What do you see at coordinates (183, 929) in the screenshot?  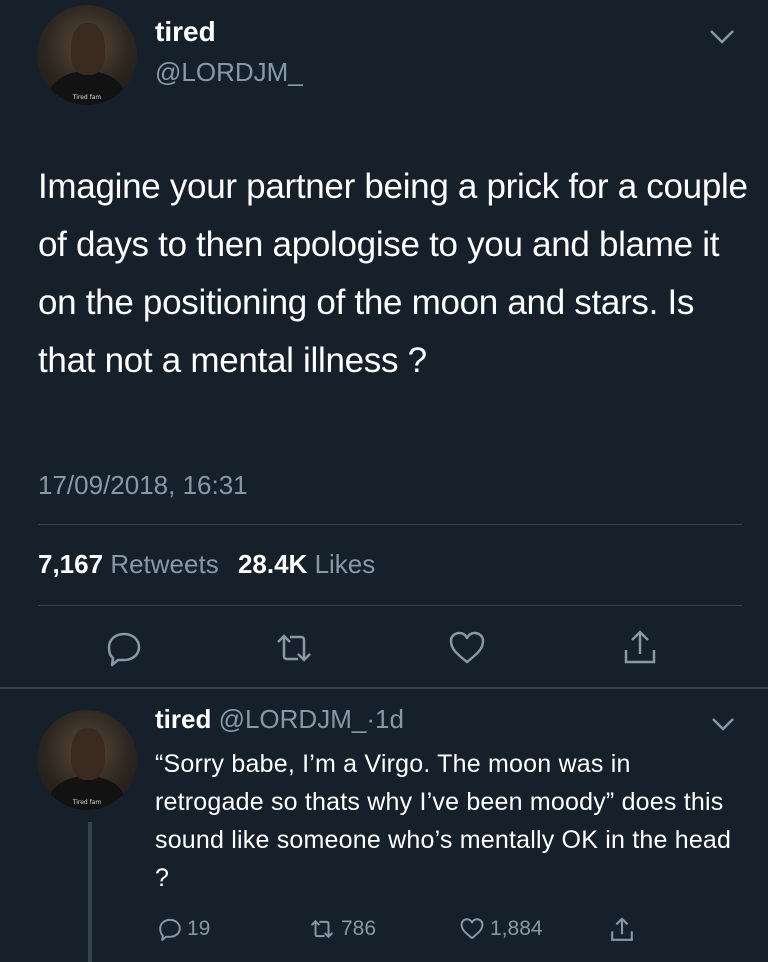 I see `reply-reply-action: 19` at bounding box center [183, 929].